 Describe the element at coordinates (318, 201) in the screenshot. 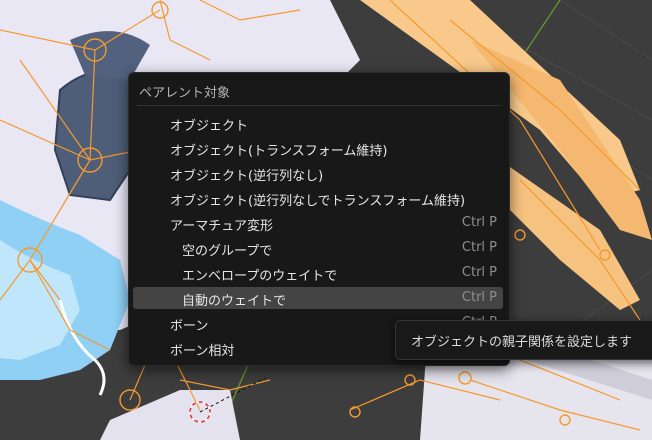

I see `menu-item-label: オブジェクト(逆行列なしでトランスフォーム維持)` at that location.